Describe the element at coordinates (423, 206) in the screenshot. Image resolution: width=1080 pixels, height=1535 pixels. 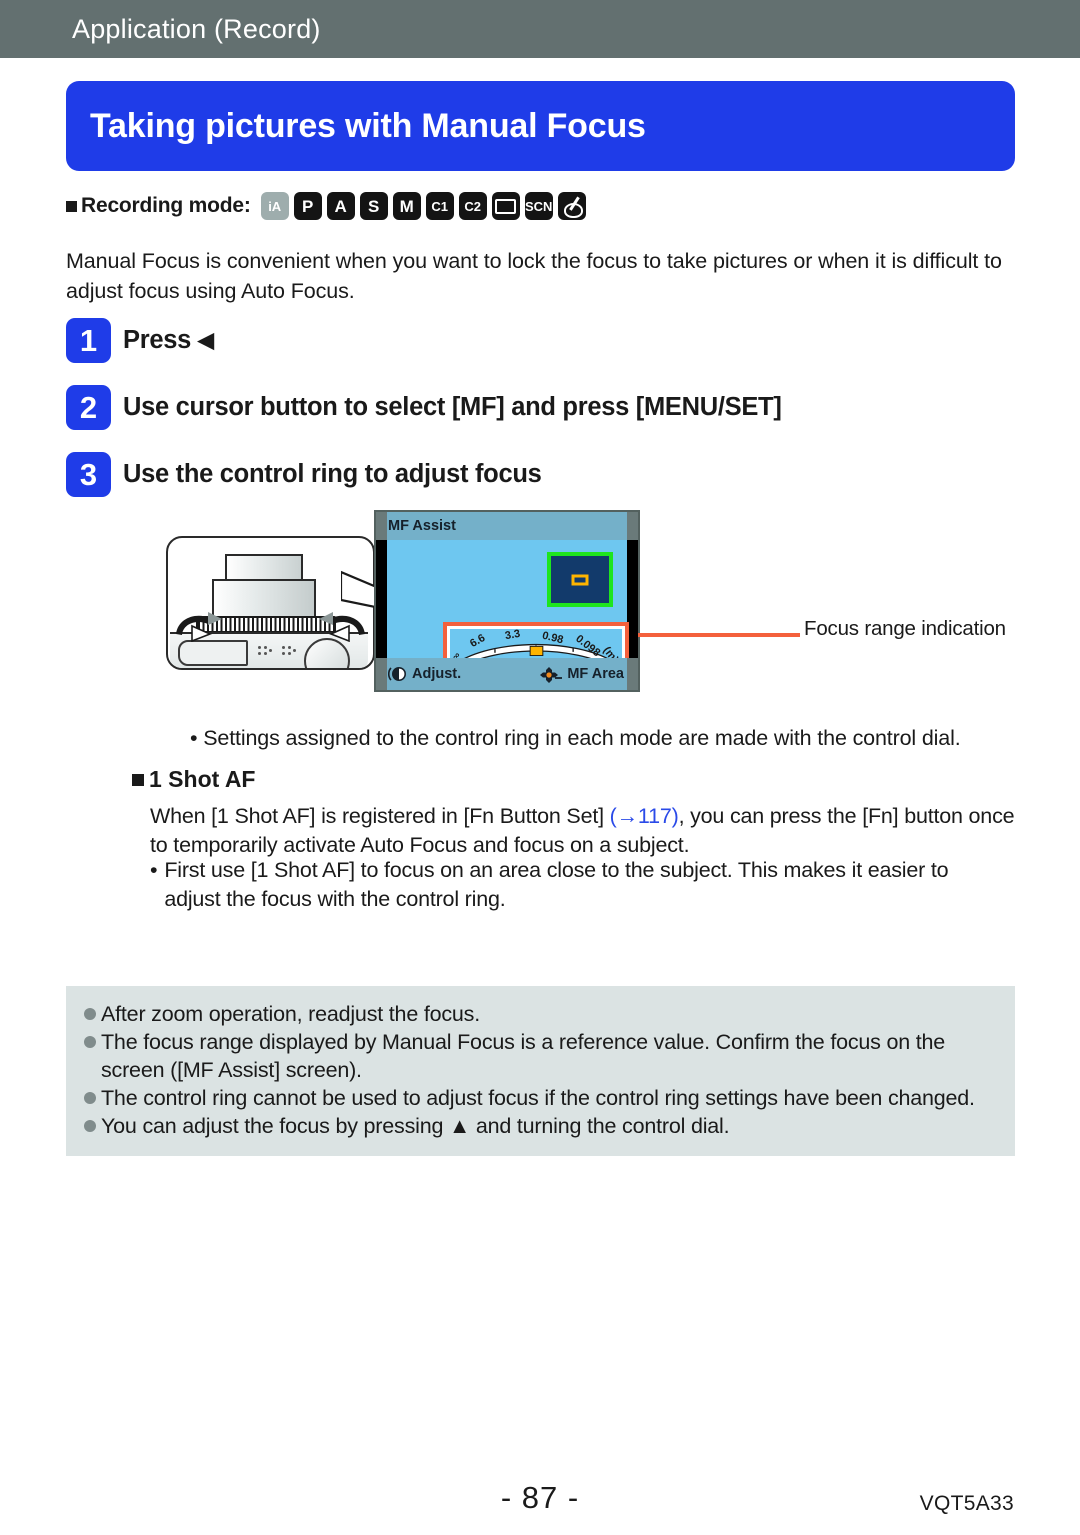
I see `recording-mode-icon-list: iA P A S M C1 C2 SCN` at that location.